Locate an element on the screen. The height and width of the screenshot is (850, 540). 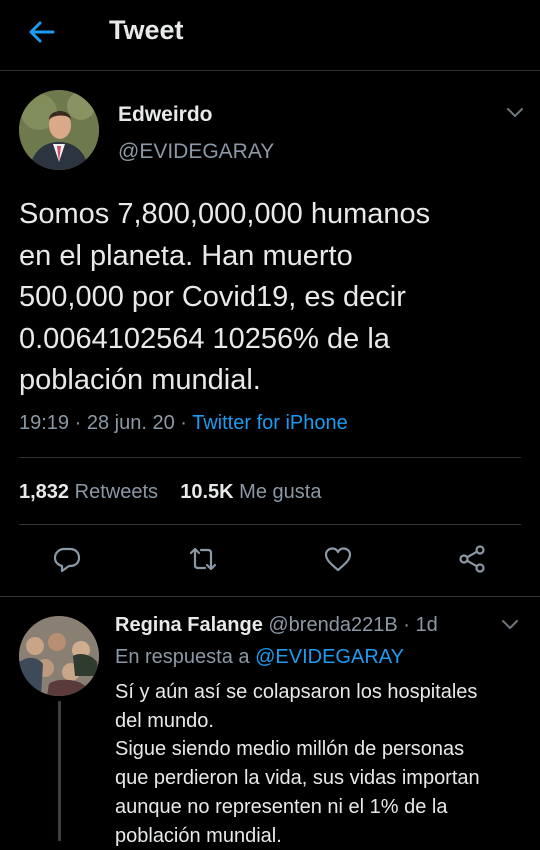
retweets-label: Retweets is located at coordinates (116, 492).